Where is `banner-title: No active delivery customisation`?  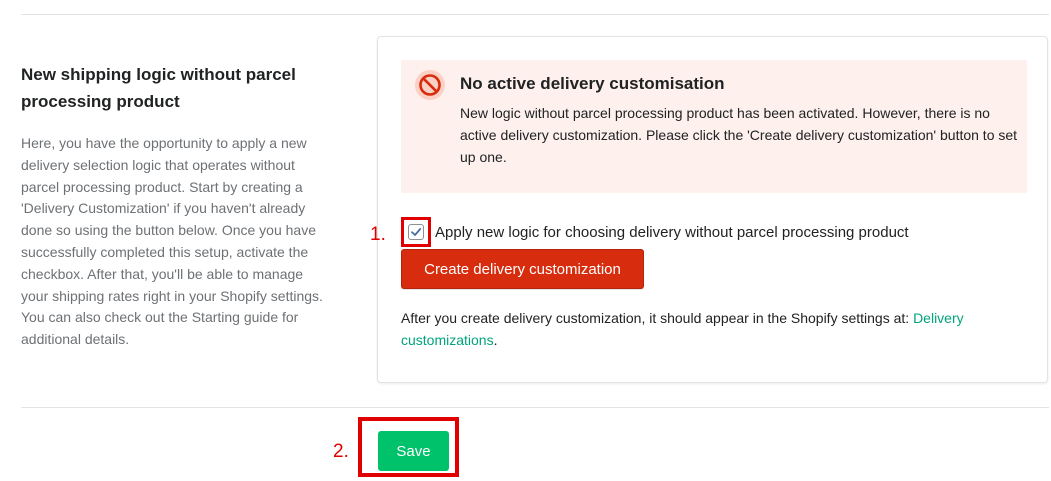
banner-title: No active delivery customisation is located at coordinates (592, 83).